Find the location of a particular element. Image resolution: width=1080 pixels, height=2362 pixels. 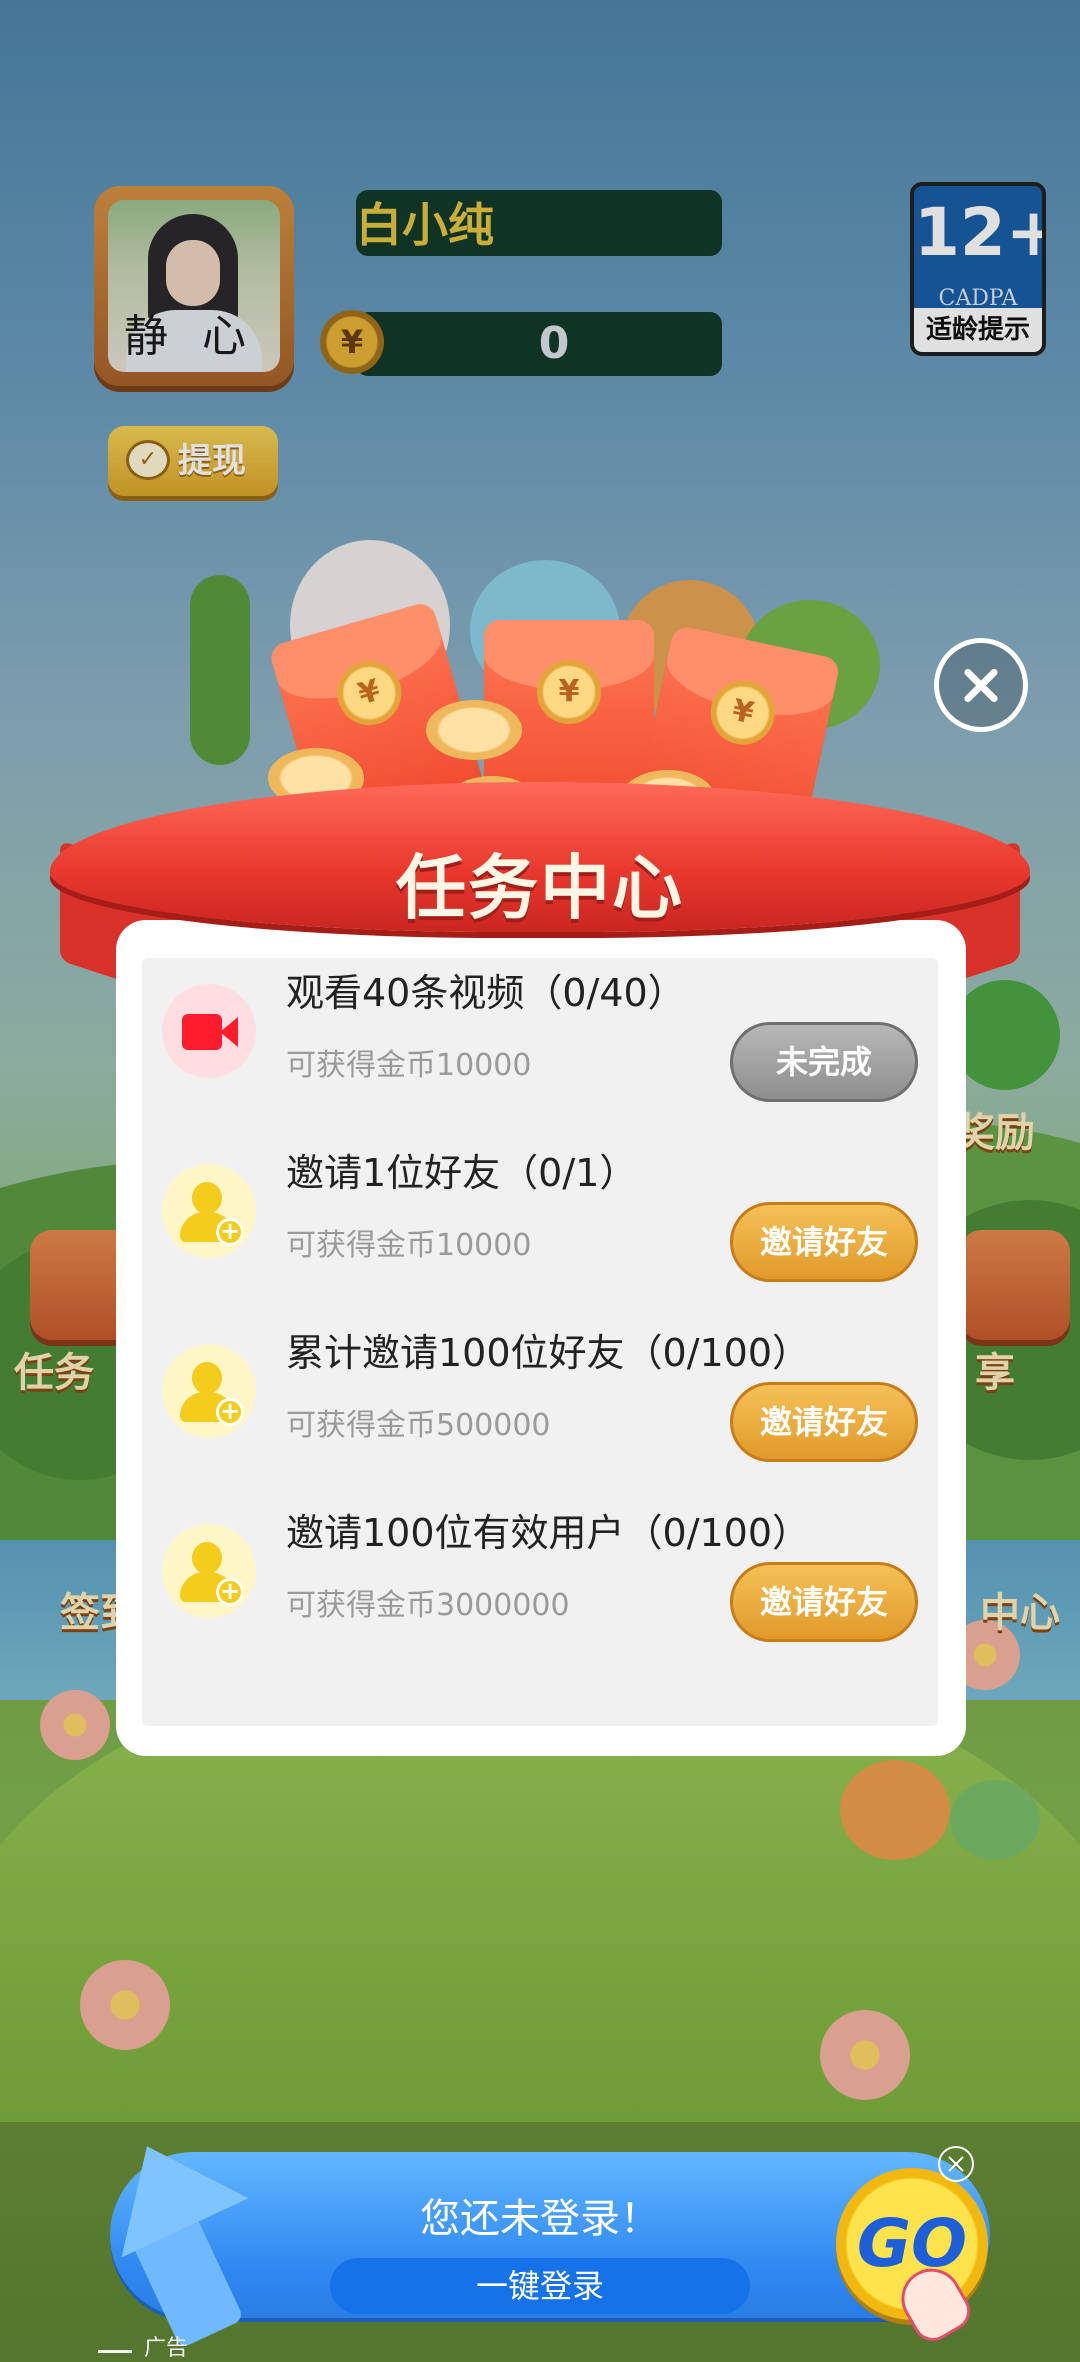

login-prompt: 您还未登录！ is located at coordinates (540, 2219).